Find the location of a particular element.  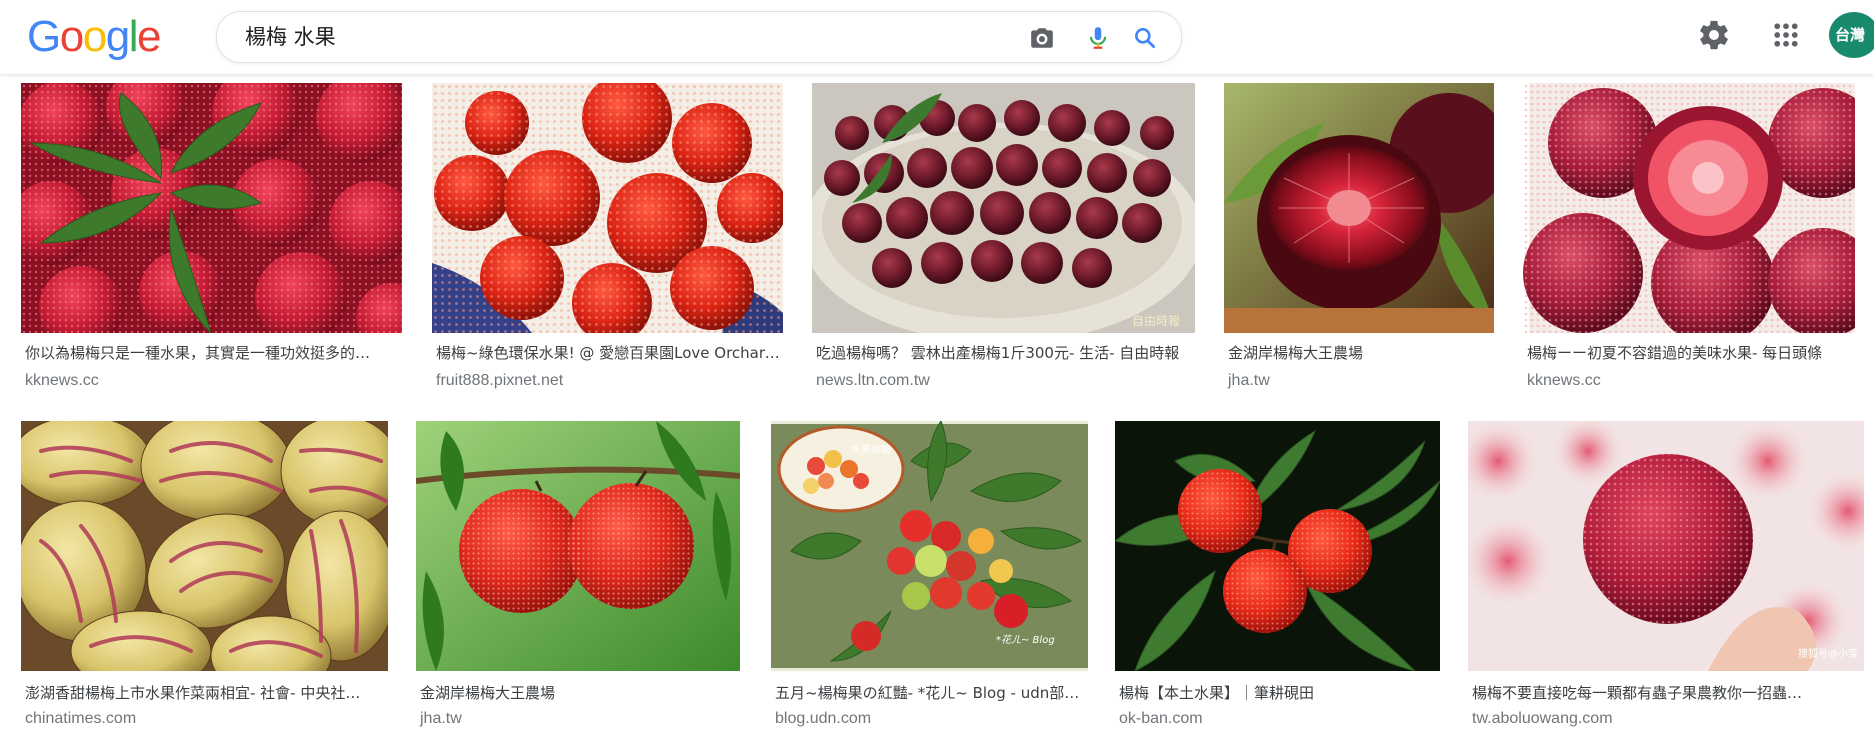

top-bar: Google 台灣 is located at coordinates (937, 37).